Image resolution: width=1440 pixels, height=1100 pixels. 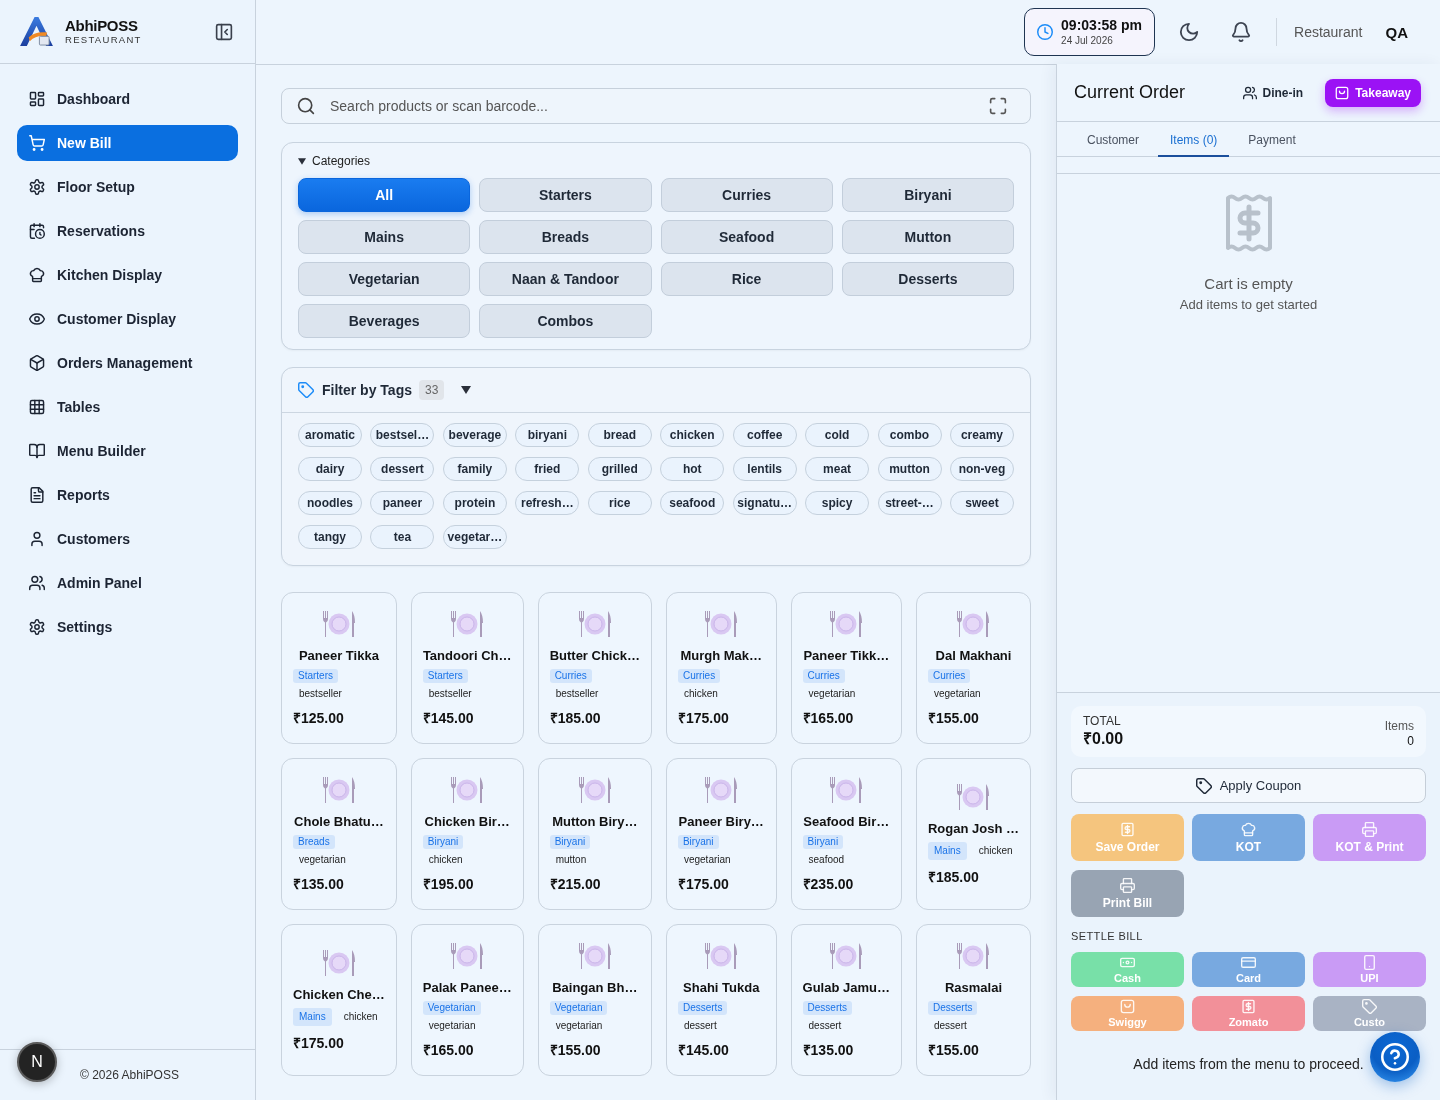 What do you see at coordinates (474, 435) in the screenshot?
I see `tag-chip: beverage` at bounding box center [474, 435].